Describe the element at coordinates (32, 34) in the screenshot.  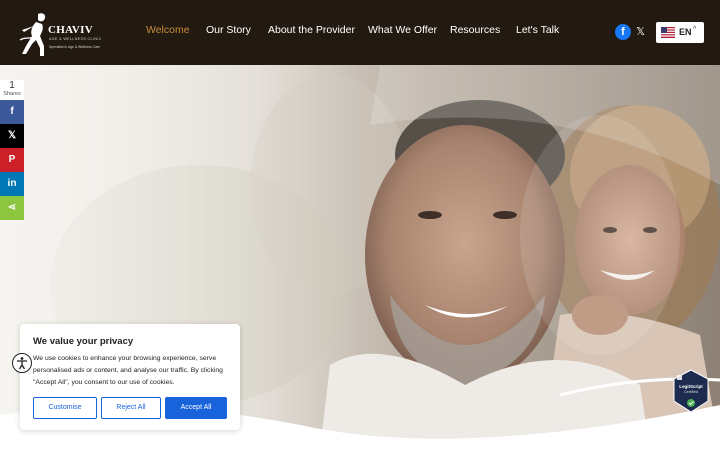
I see `runner-logo-icon` at that location.